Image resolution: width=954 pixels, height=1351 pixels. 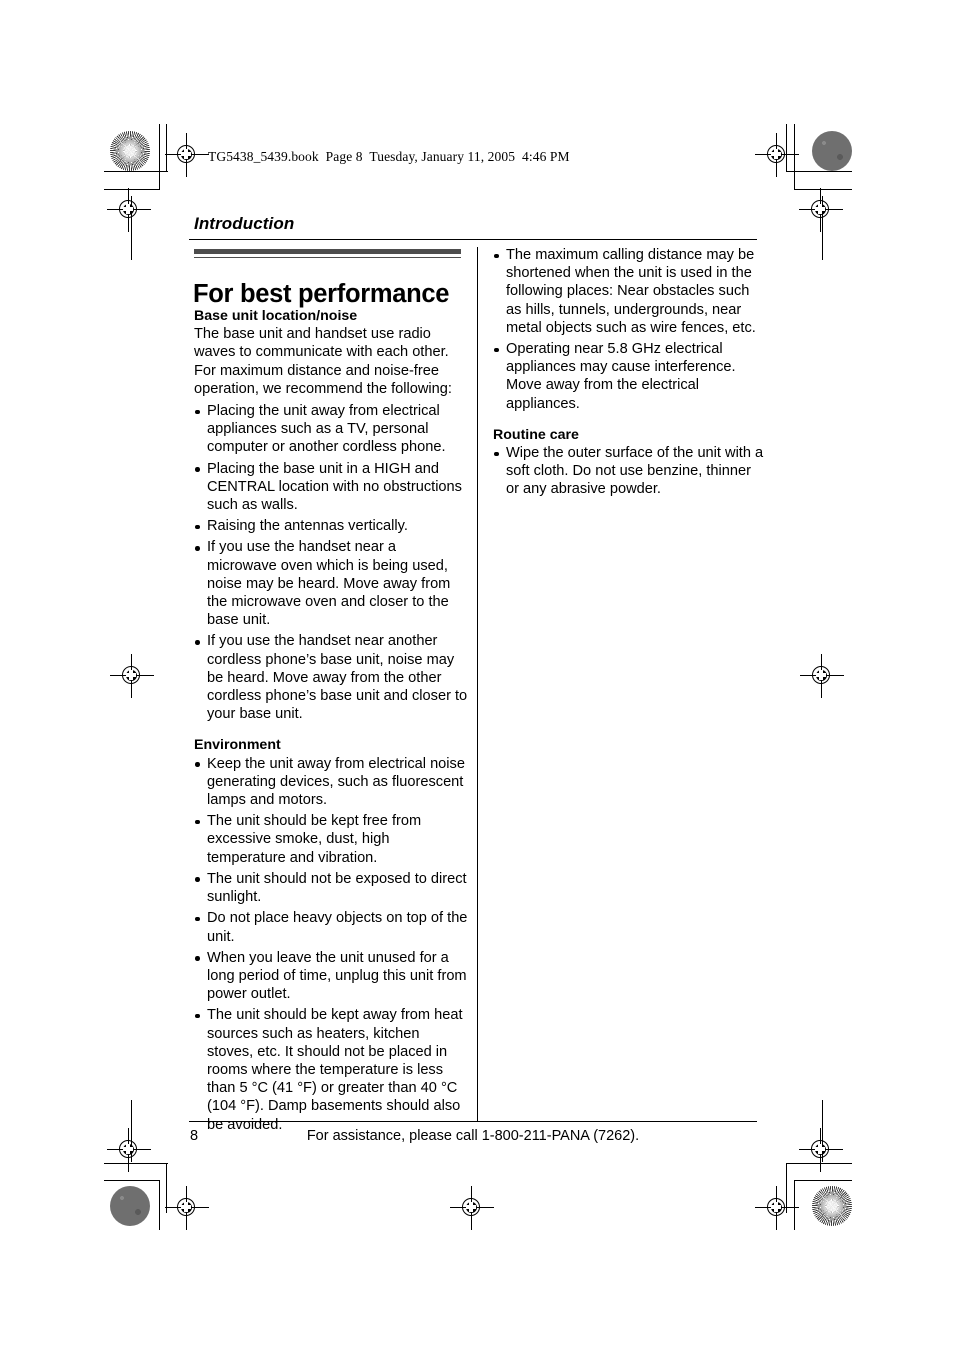 What do you see at coordinates (327, 251) in the screenshot?
I see `section-title-bar` at bounding box center [327, 251].